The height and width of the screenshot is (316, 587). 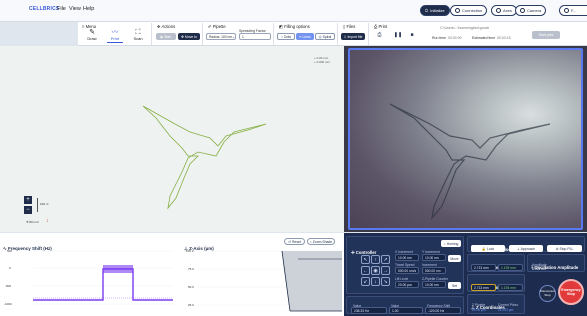 I want to click on move-down-button: ↓, so click(x=375, y=281).